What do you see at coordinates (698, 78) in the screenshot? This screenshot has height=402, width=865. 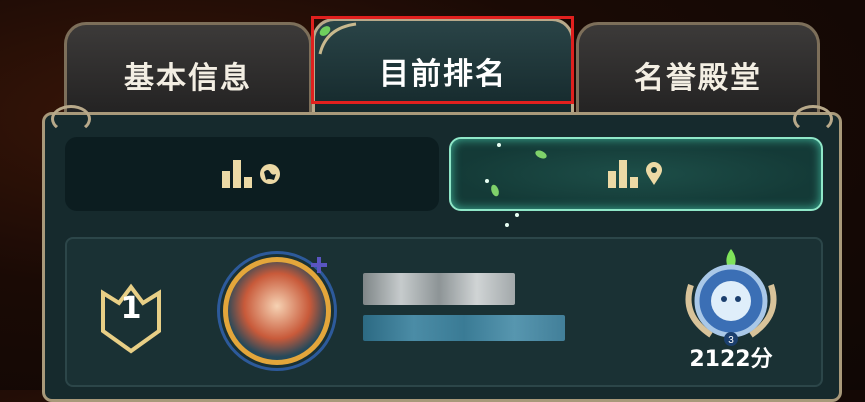 I see `tab-hall-of-fame-label: 名誉殿堂` at bounding box center [698, 78].